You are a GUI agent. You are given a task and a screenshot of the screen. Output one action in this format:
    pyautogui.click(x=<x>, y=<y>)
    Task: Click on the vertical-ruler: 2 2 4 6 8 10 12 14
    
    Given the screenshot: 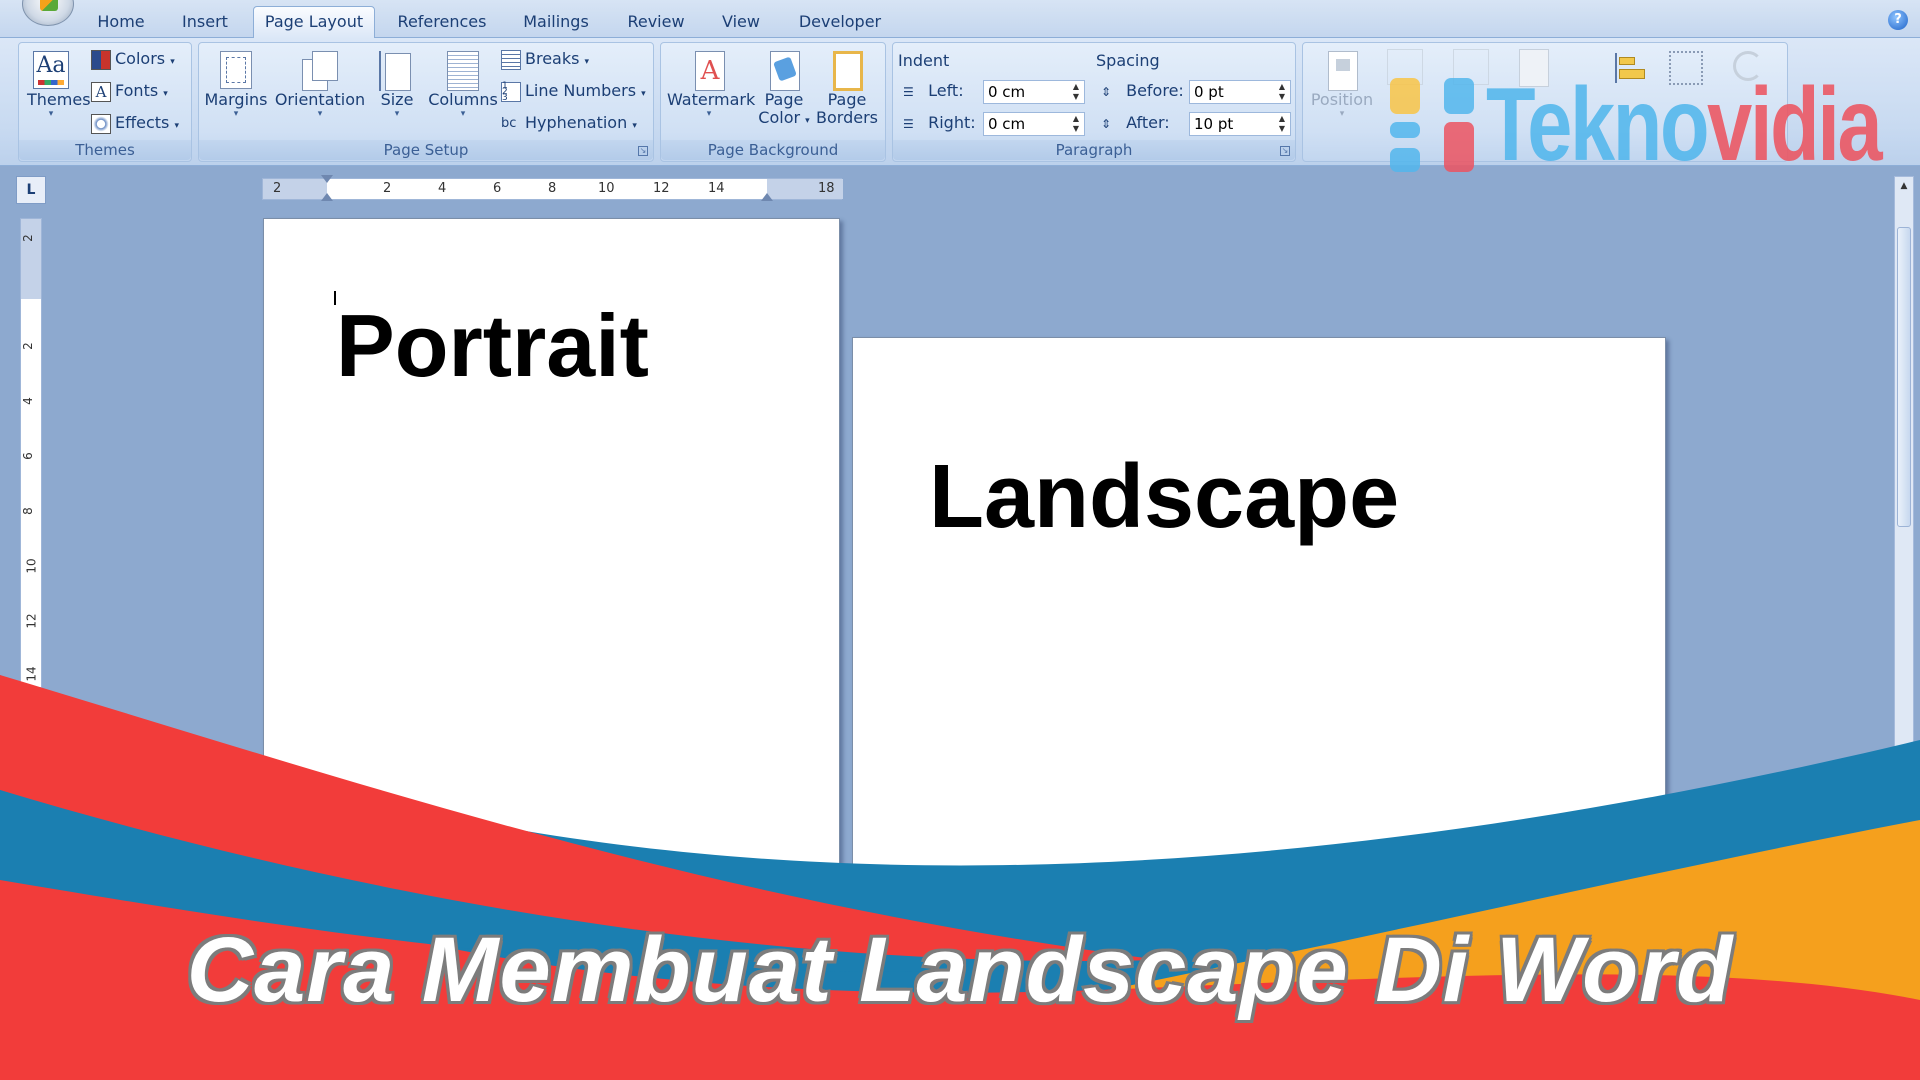 What is the action you would take?
    pyautogui.click(x=31, y=453)
    